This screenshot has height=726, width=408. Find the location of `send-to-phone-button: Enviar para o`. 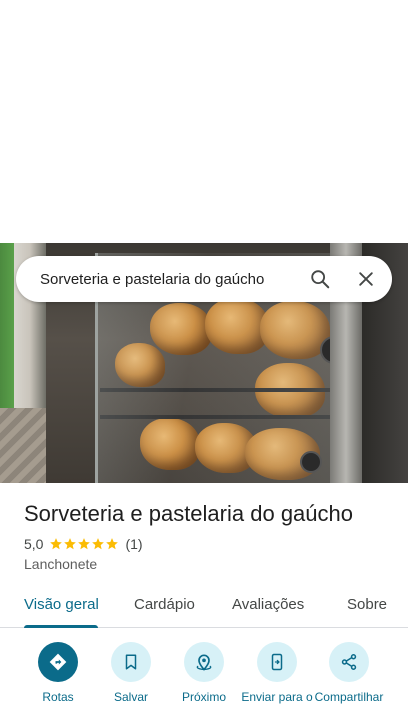

send-to-phone-button: Enviar para o is located at coordinates (277, 672).